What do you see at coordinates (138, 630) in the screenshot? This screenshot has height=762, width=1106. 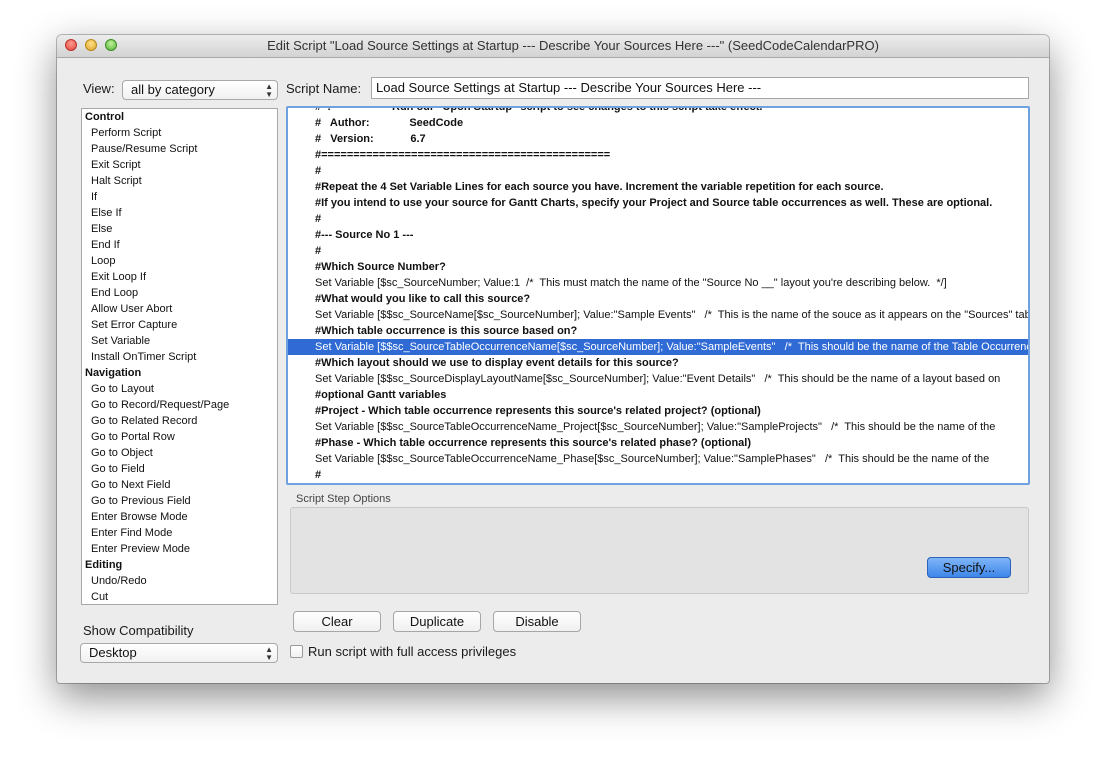 I see `show-compatibility-label: Show Compatibility` at bounding box center [138, 630].